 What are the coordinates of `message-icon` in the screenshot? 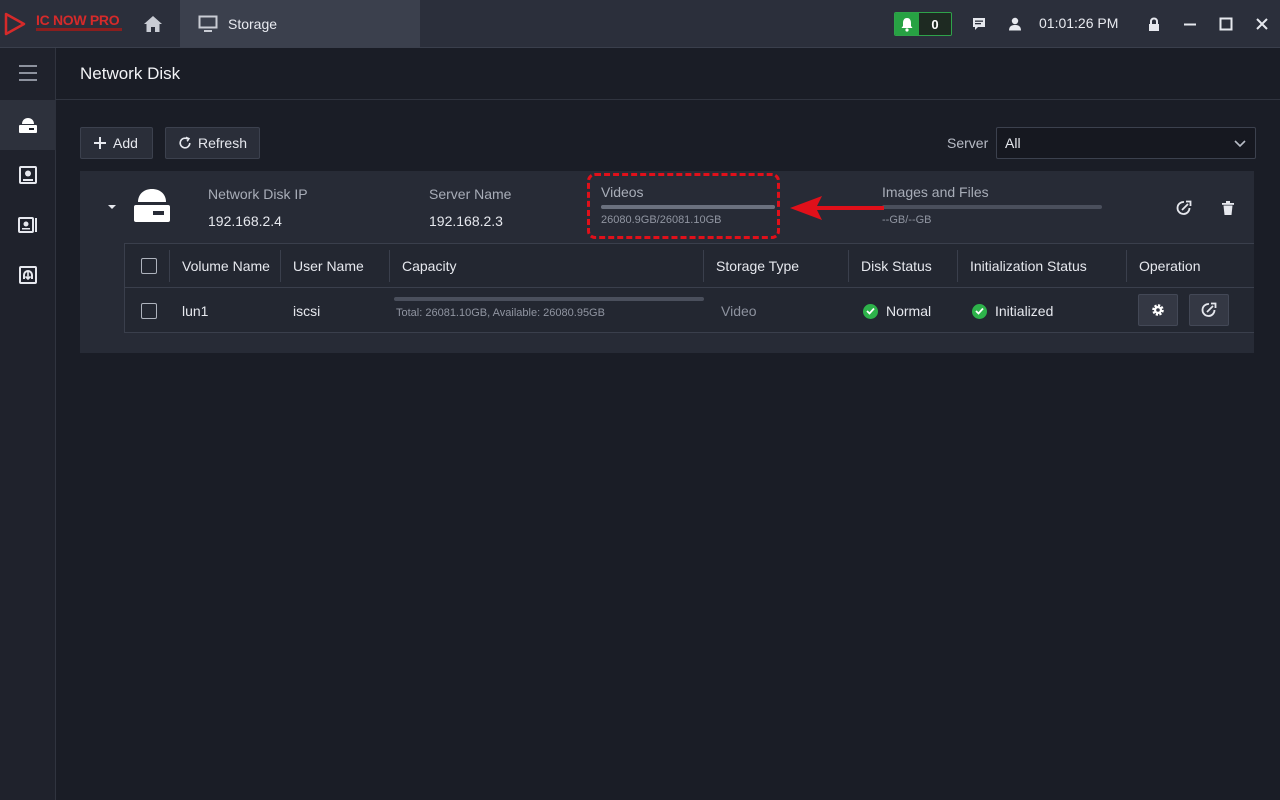 It's located at (979, 24).